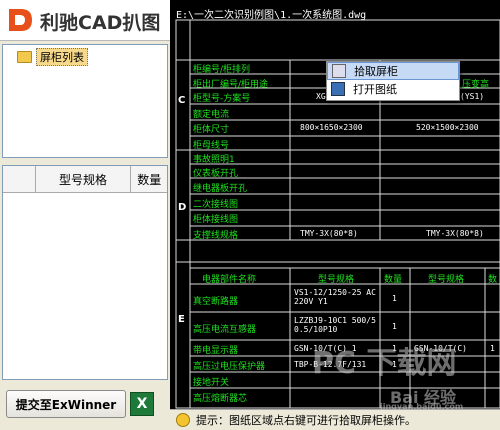  What do you see at coordinates (85, 101) in the screenshot?
I see `cabinet-tree: 屏柜列表` at bounding box center [85, 101].